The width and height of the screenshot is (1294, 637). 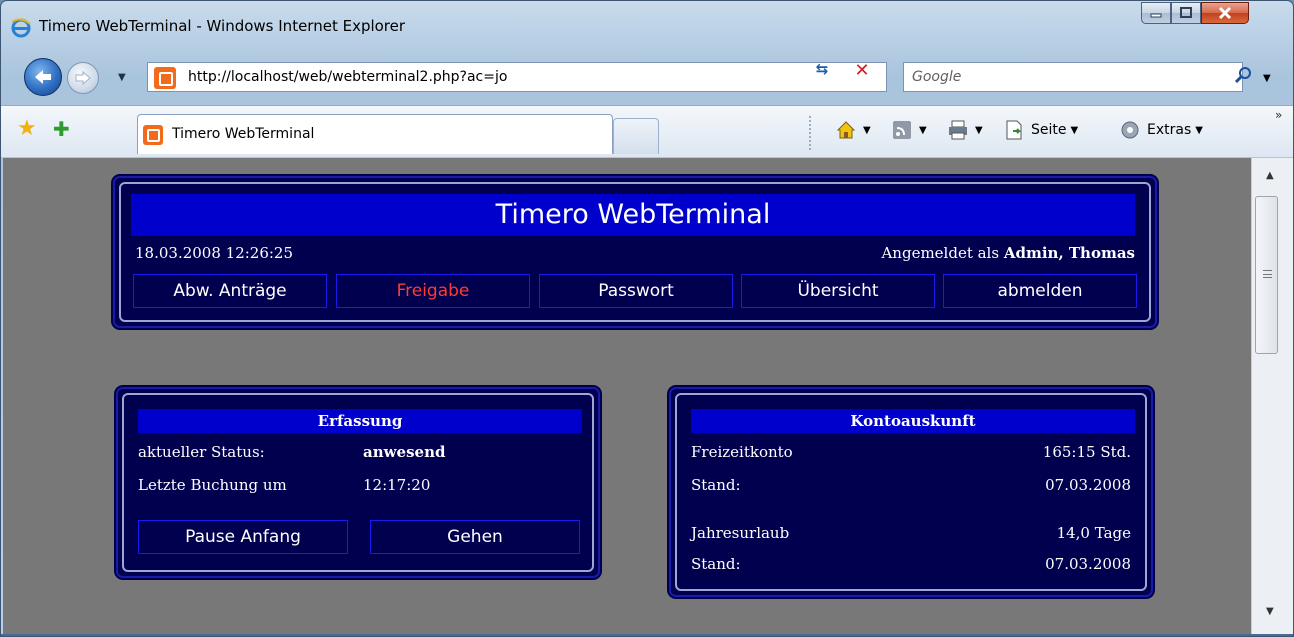 What do you see at coordinates (1074, 130) in the screenshot?
I see `page-menu-dropdown-icon: ▼` at bounding box center [1074, 130].